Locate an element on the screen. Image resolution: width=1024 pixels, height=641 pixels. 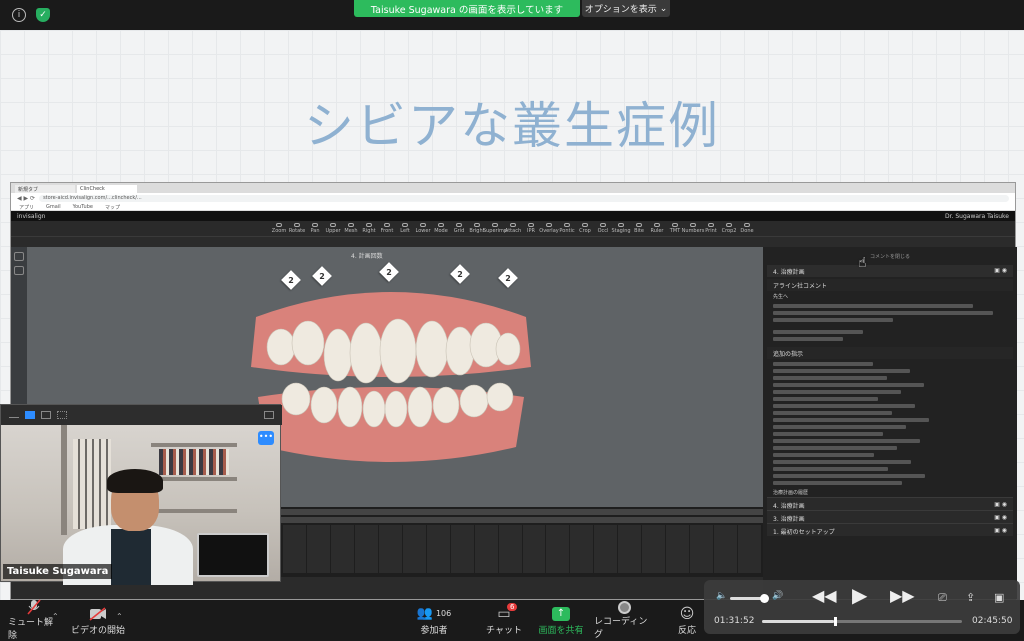
more-options-button: ••• is located at coordinates (266, 438).